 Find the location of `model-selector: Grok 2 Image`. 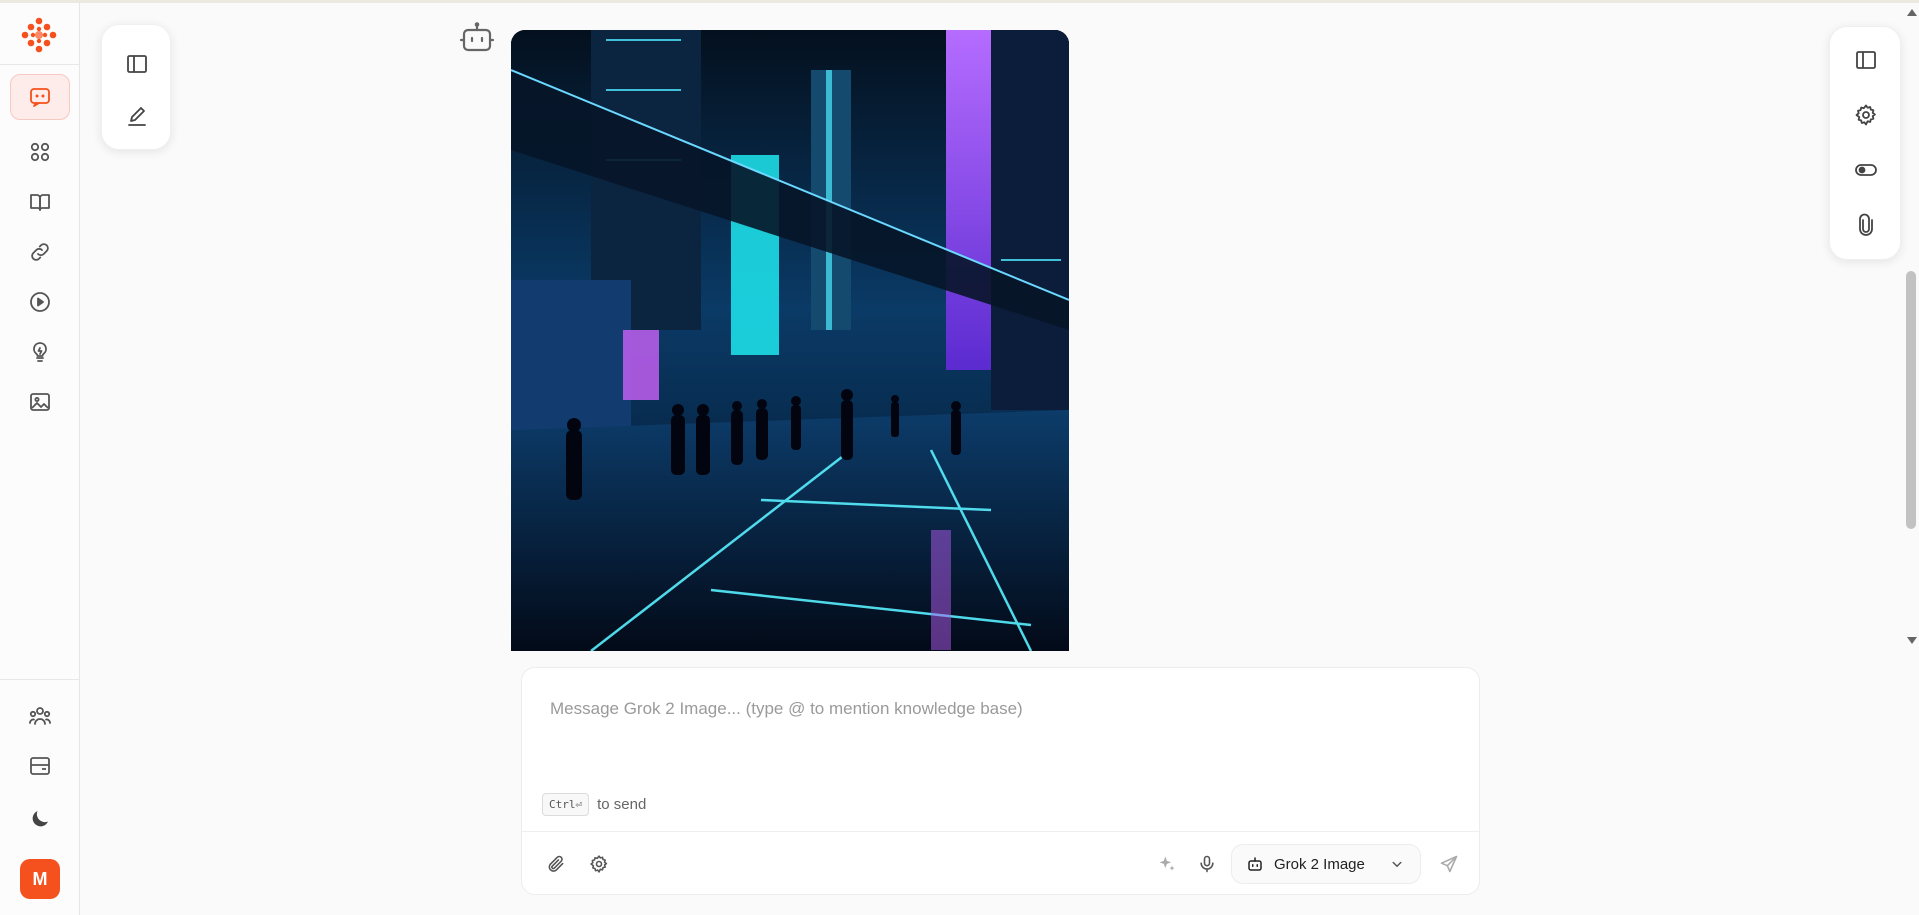

model-selector: Grok 2 Image is located at coordinates (1326, 864).